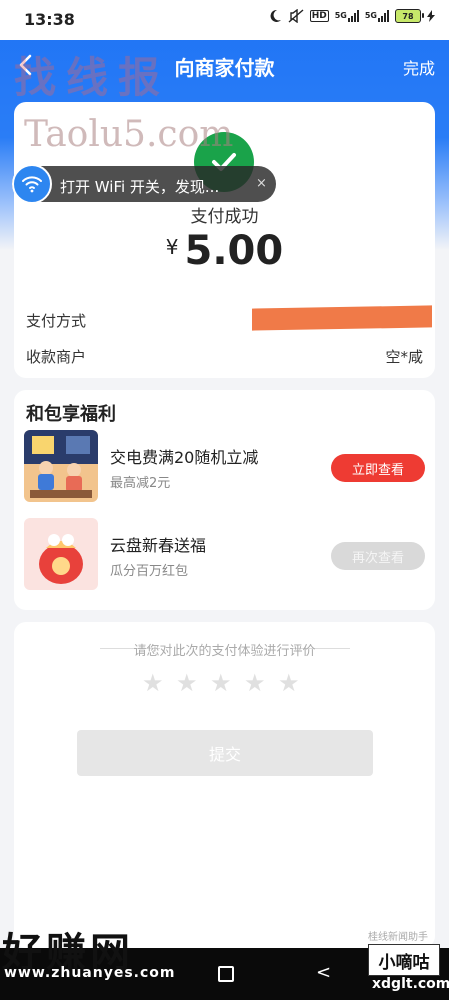 Image resolution: width=449 pixels, height=1000 pixels. I want to click on payment-amount: ¥5.00, so click(224, 251).